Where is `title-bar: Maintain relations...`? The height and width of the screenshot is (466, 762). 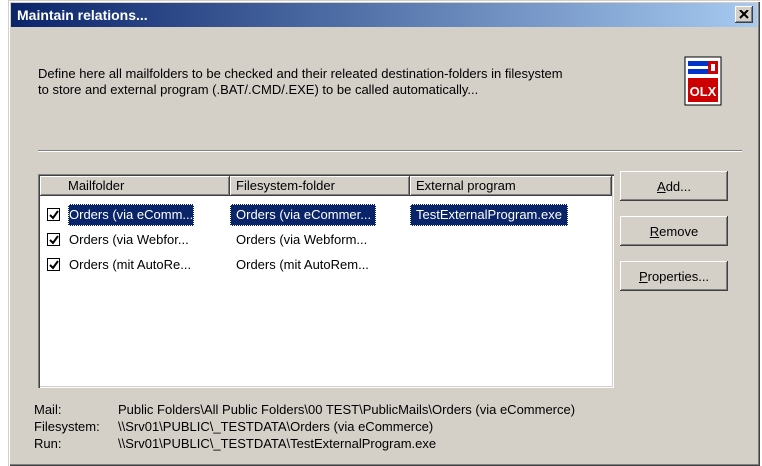 title-bar: Maintain relations... is located at coordinates (384, 15).